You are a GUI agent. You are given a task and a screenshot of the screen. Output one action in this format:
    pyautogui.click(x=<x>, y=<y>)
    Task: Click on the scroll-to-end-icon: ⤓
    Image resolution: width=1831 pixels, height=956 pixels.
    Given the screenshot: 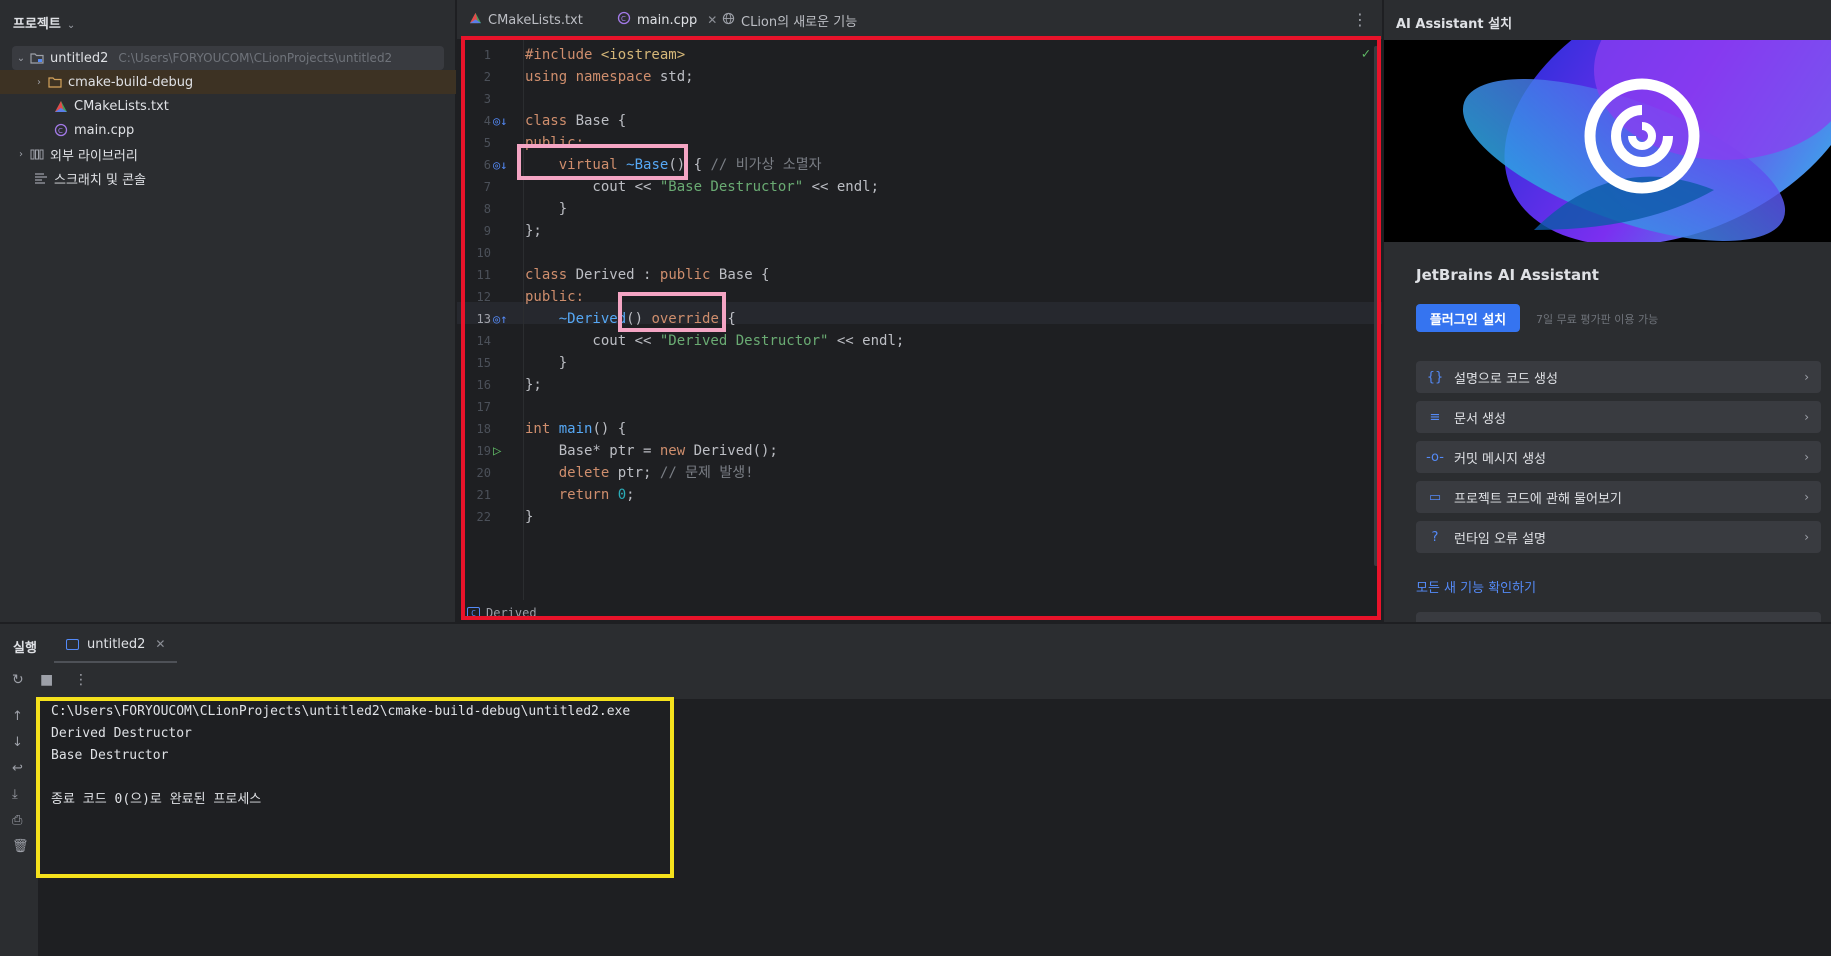 What is the action you would take?
    pyautogui.click(x=15, y=794)
    